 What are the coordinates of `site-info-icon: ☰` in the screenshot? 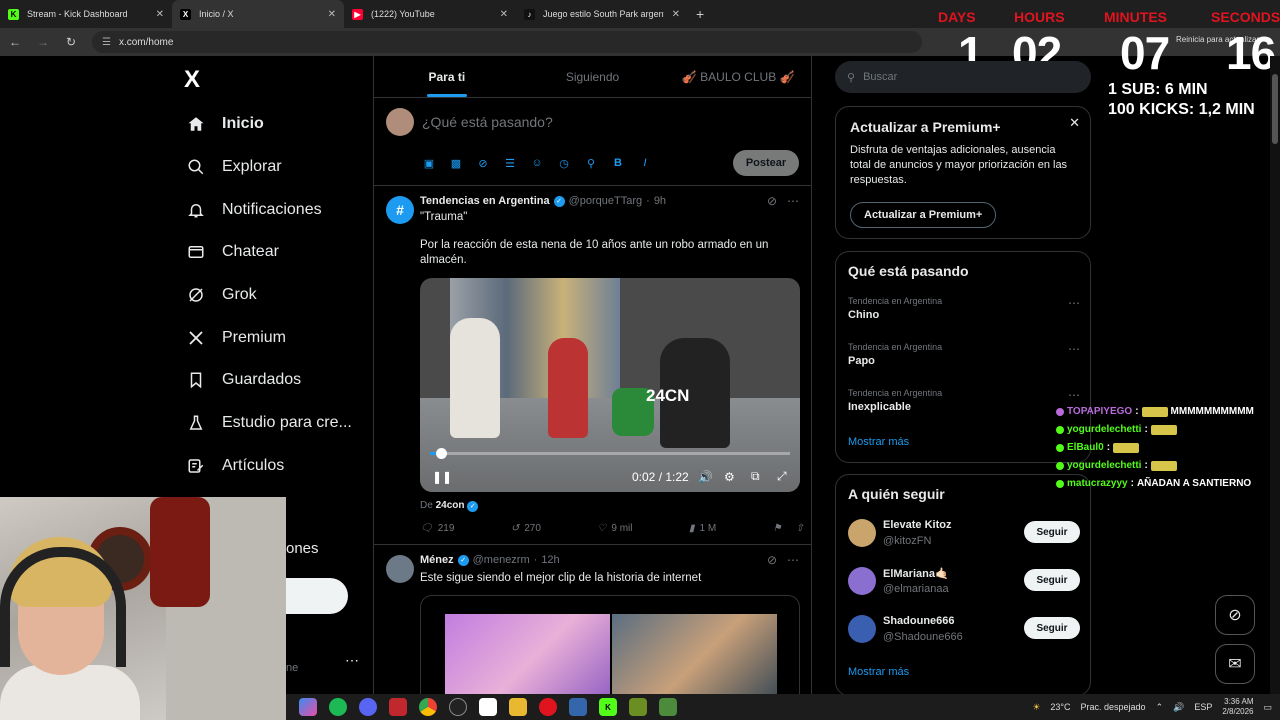 It's located at (106, 42).